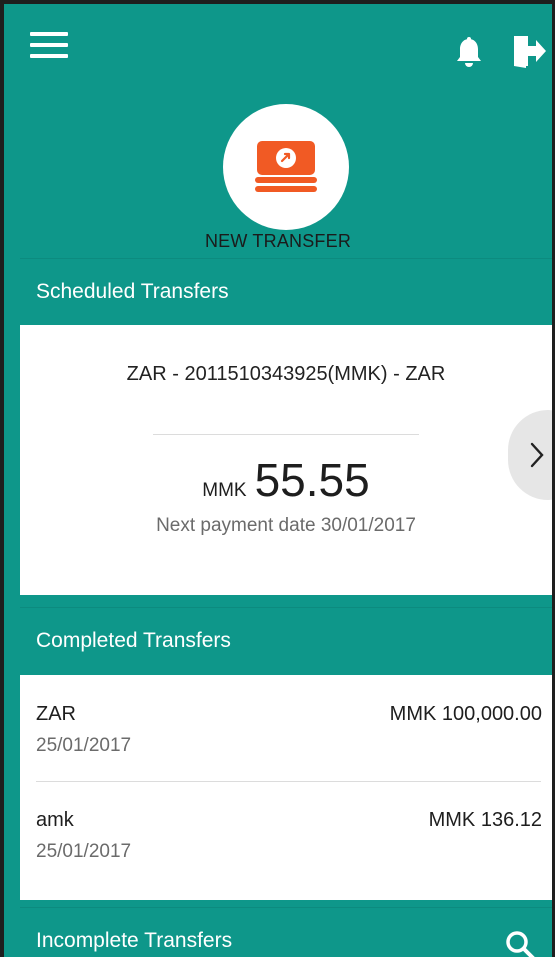 This screenshot has width=555, height=957. What do you see at coordinates (56, 714) in the screenshot?
I see `transfer-name: ZAR` at bounding box center [56, 714].